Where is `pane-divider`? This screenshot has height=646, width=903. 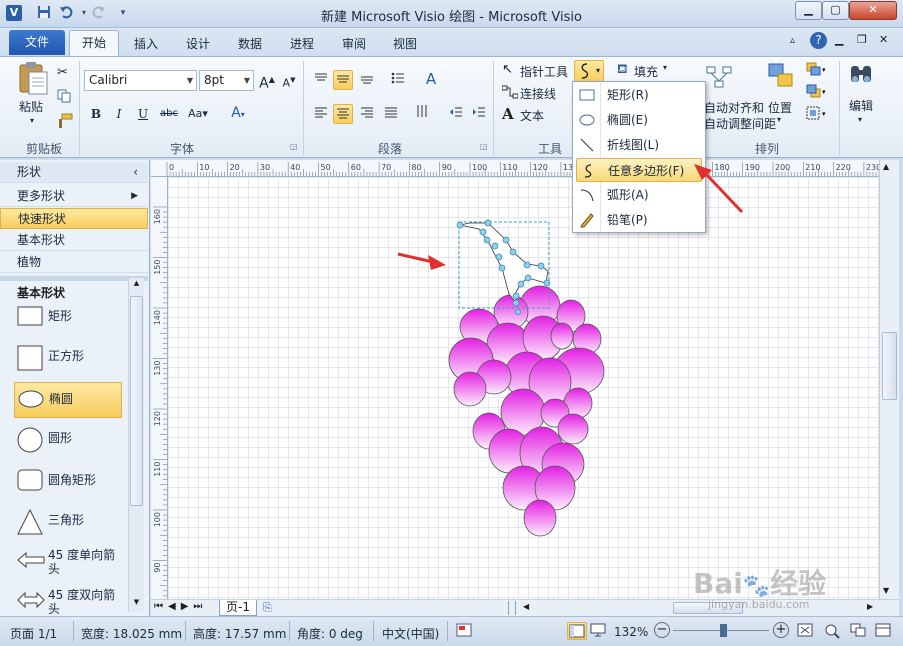
pane-divider is located at coordinates (74, 278).